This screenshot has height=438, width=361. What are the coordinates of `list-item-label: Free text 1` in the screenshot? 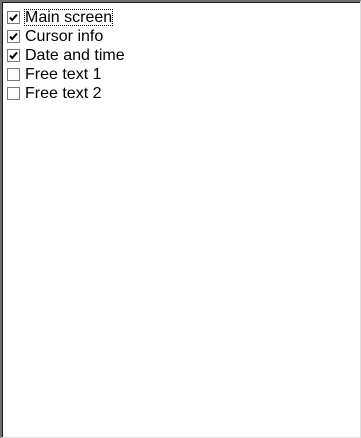 It's located at (63, 74).